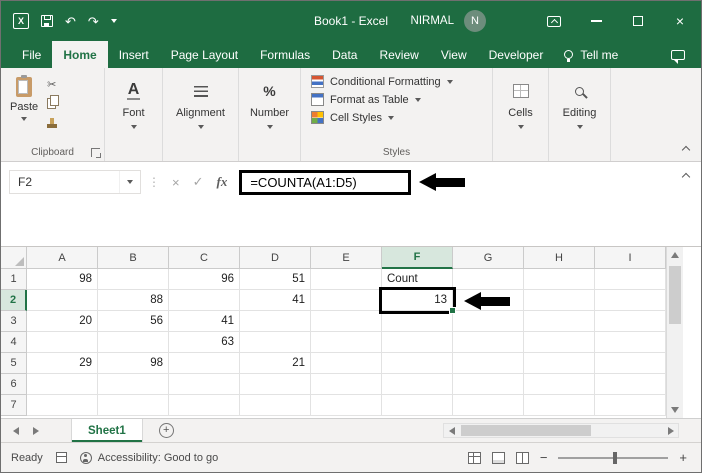  I want to click on conditional-formatting-button: Conditional Formatting, so click(398, 81).